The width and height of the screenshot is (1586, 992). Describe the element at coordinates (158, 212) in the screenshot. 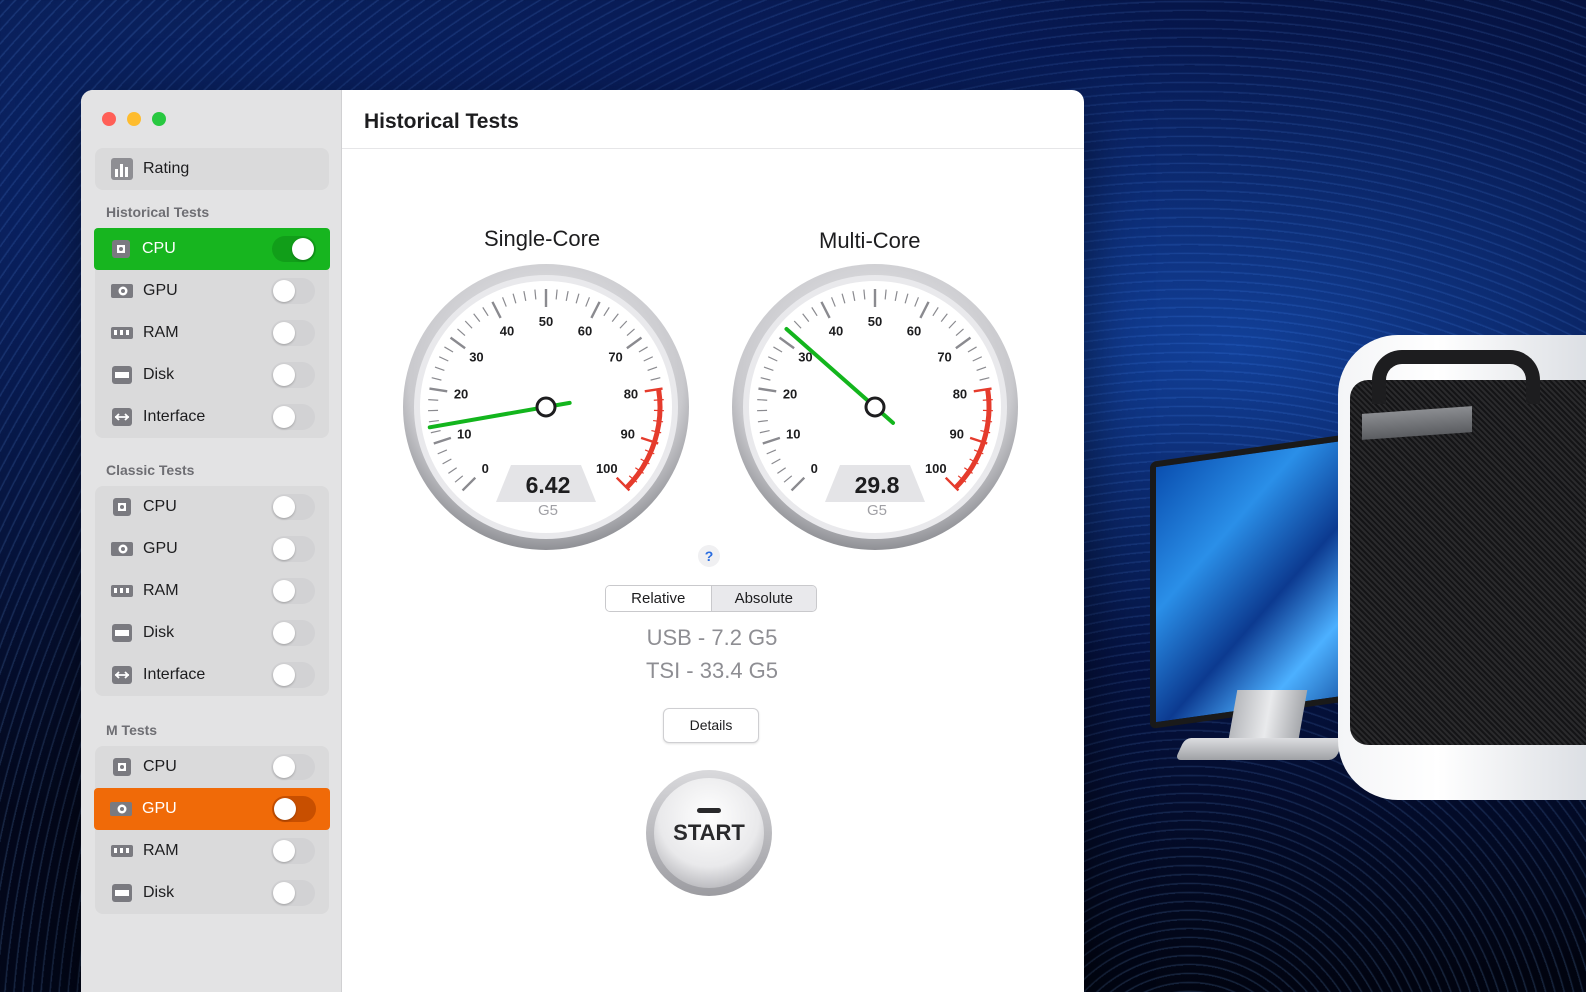

I see `section-title-historical: Historical Tests` at that location.